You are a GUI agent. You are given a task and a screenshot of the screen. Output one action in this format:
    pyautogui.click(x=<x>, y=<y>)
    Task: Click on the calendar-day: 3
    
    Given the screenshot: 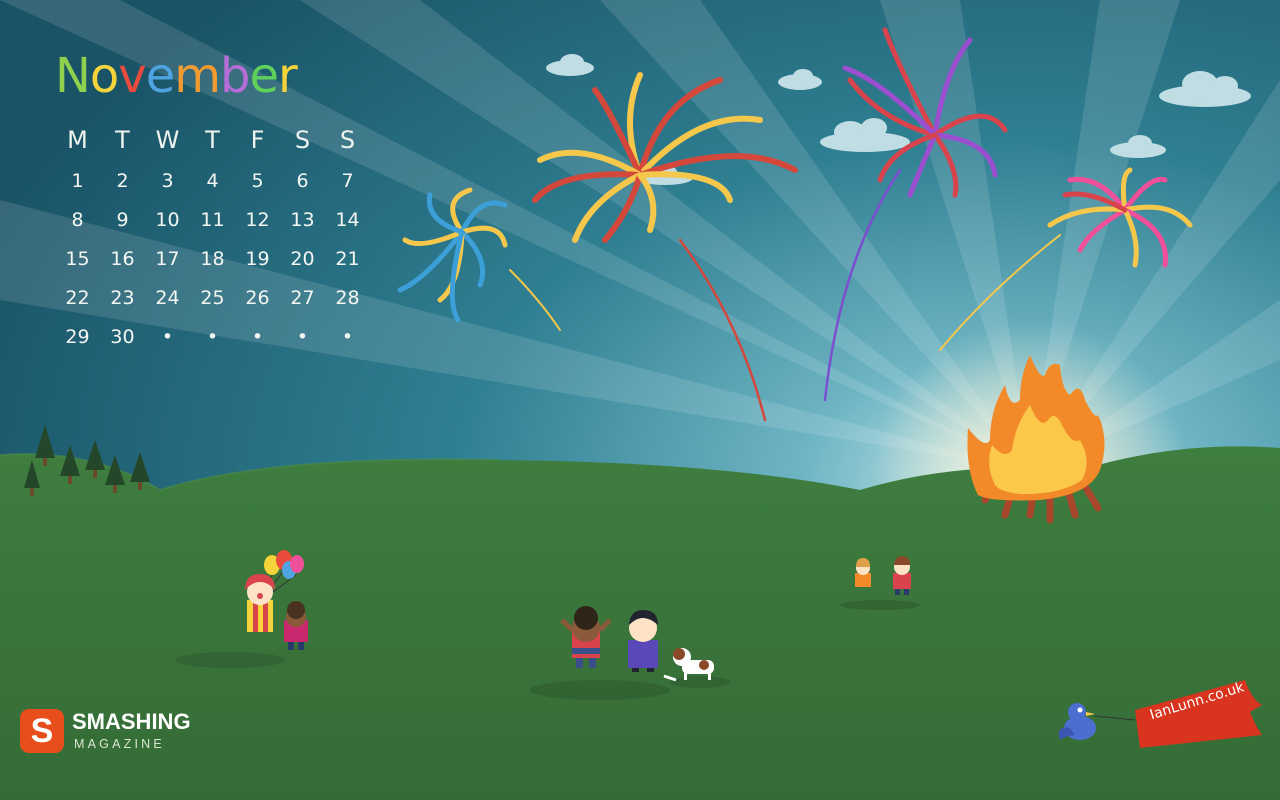 What is the action you would take?
    pyautogui.click(x=167, y=181)
    